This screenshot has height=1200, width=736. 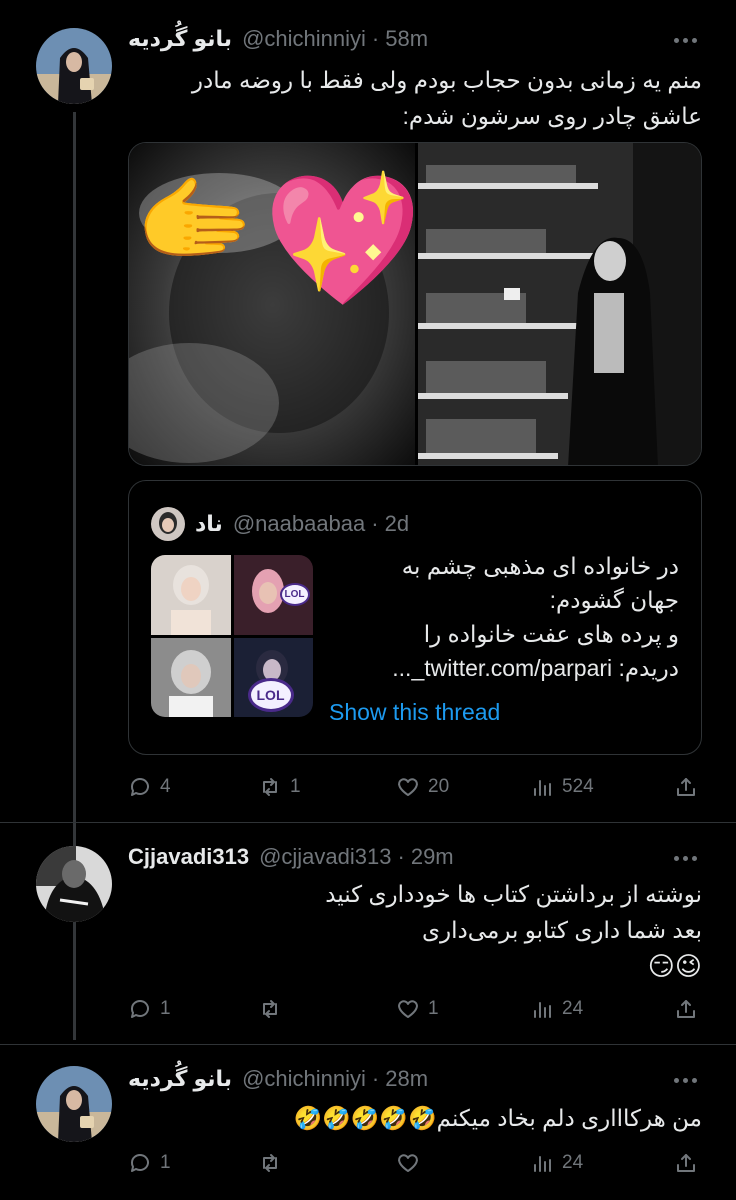 I want to click on view-count: 524, so click(x=578, y=786).